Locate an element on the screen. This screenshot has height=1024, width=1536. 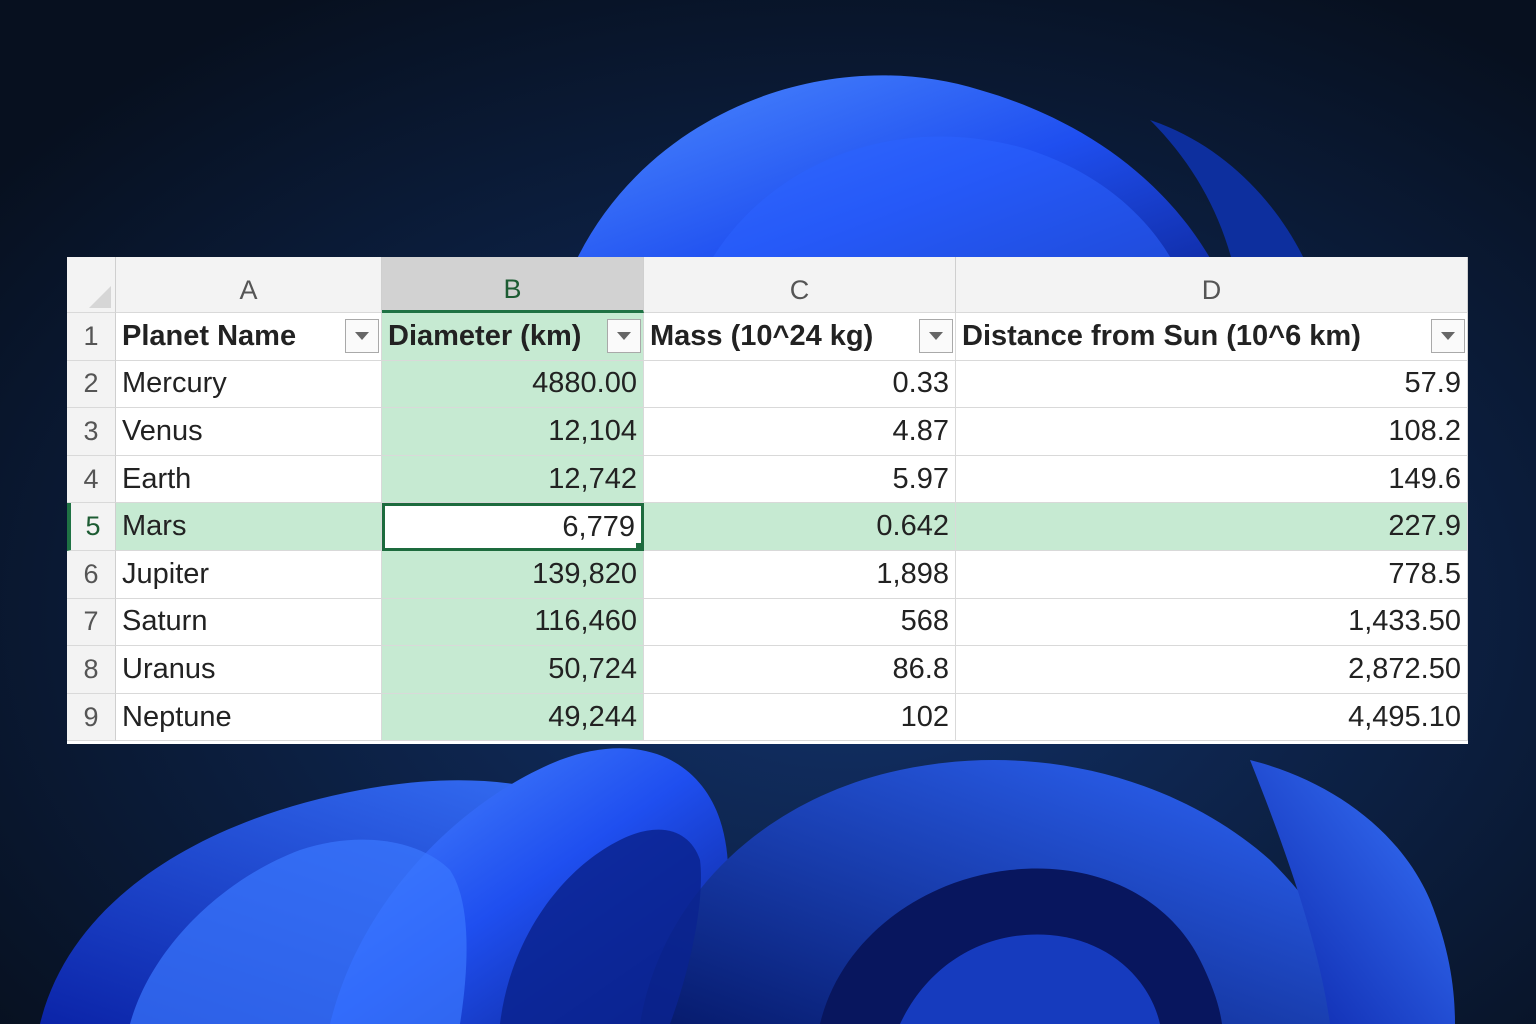
cell-planet: Earth is located at coordinates (249, 479).